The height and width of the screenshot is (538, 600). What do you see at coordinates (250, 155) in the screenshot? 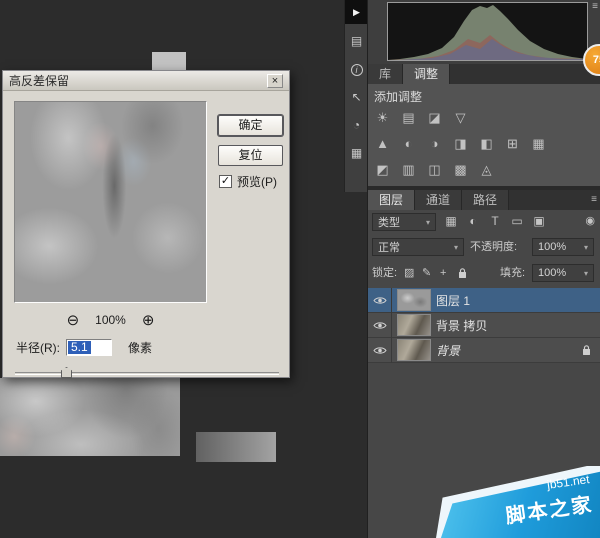
I see `reset-button: 复位` at bounding box center [250, 155].